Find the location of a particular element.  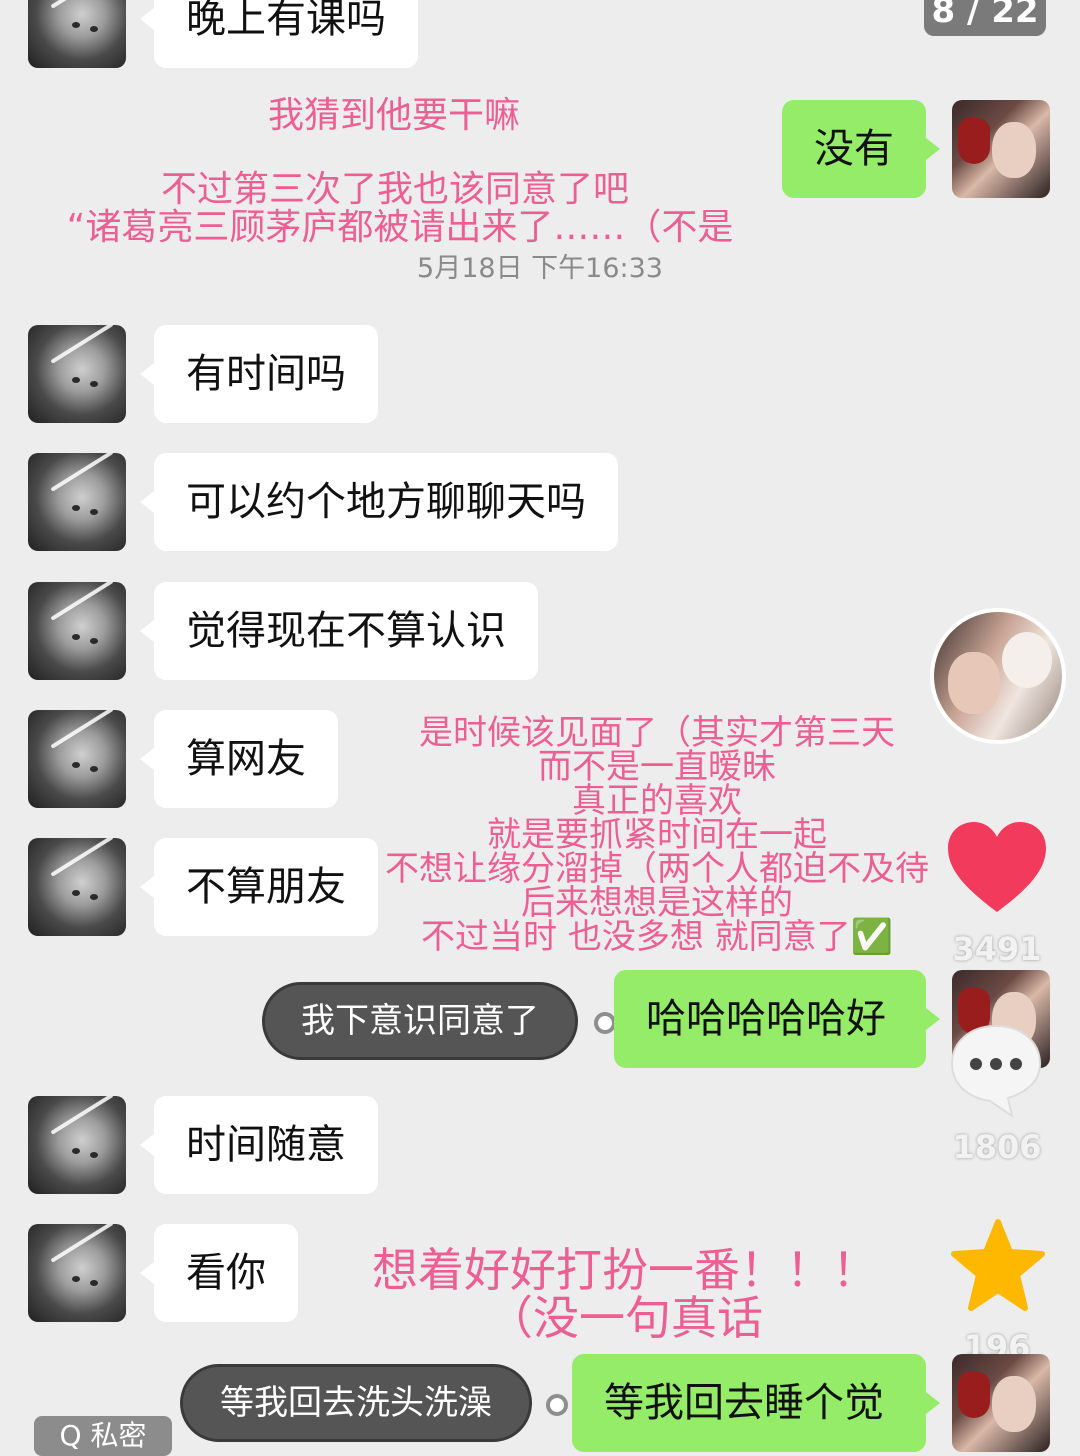

overlay-caption-block: 想着好好打扮一番！！！ （没一句真话 is located at coordinates (625, 1294).